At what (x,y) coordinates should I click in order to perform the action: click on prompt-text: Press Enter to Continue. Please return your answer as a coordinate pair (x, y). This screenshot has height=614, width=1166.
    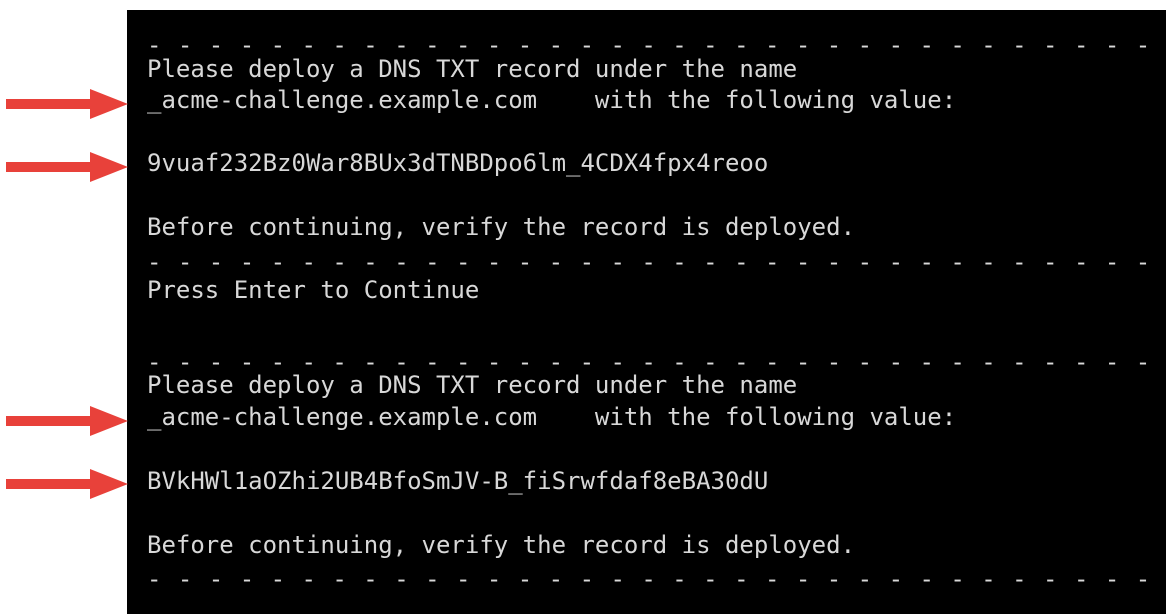
    Looking at the image, I should click on (313, 290).